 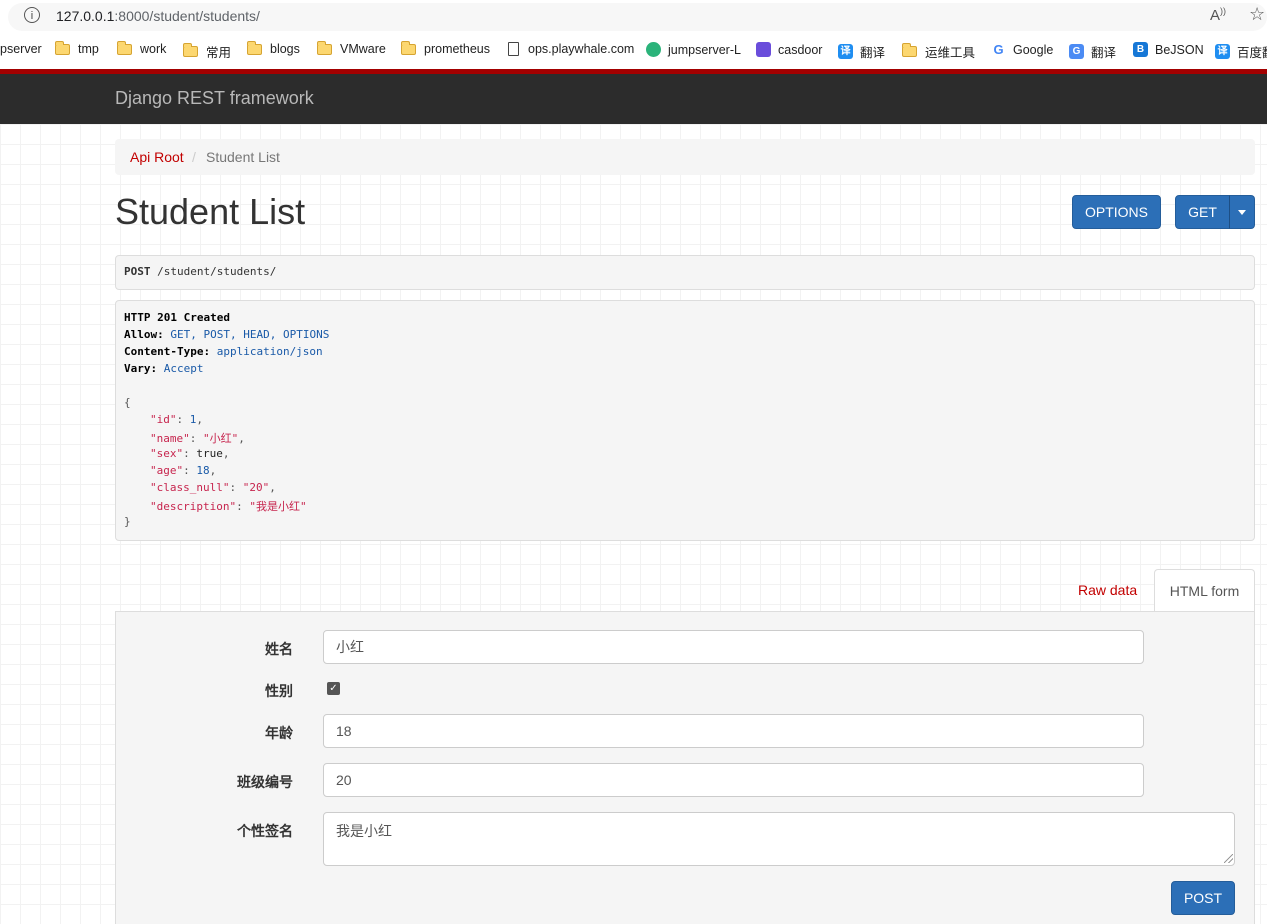 I want to click on bookmark-item: 译翻译, so click(x=861, y=51).